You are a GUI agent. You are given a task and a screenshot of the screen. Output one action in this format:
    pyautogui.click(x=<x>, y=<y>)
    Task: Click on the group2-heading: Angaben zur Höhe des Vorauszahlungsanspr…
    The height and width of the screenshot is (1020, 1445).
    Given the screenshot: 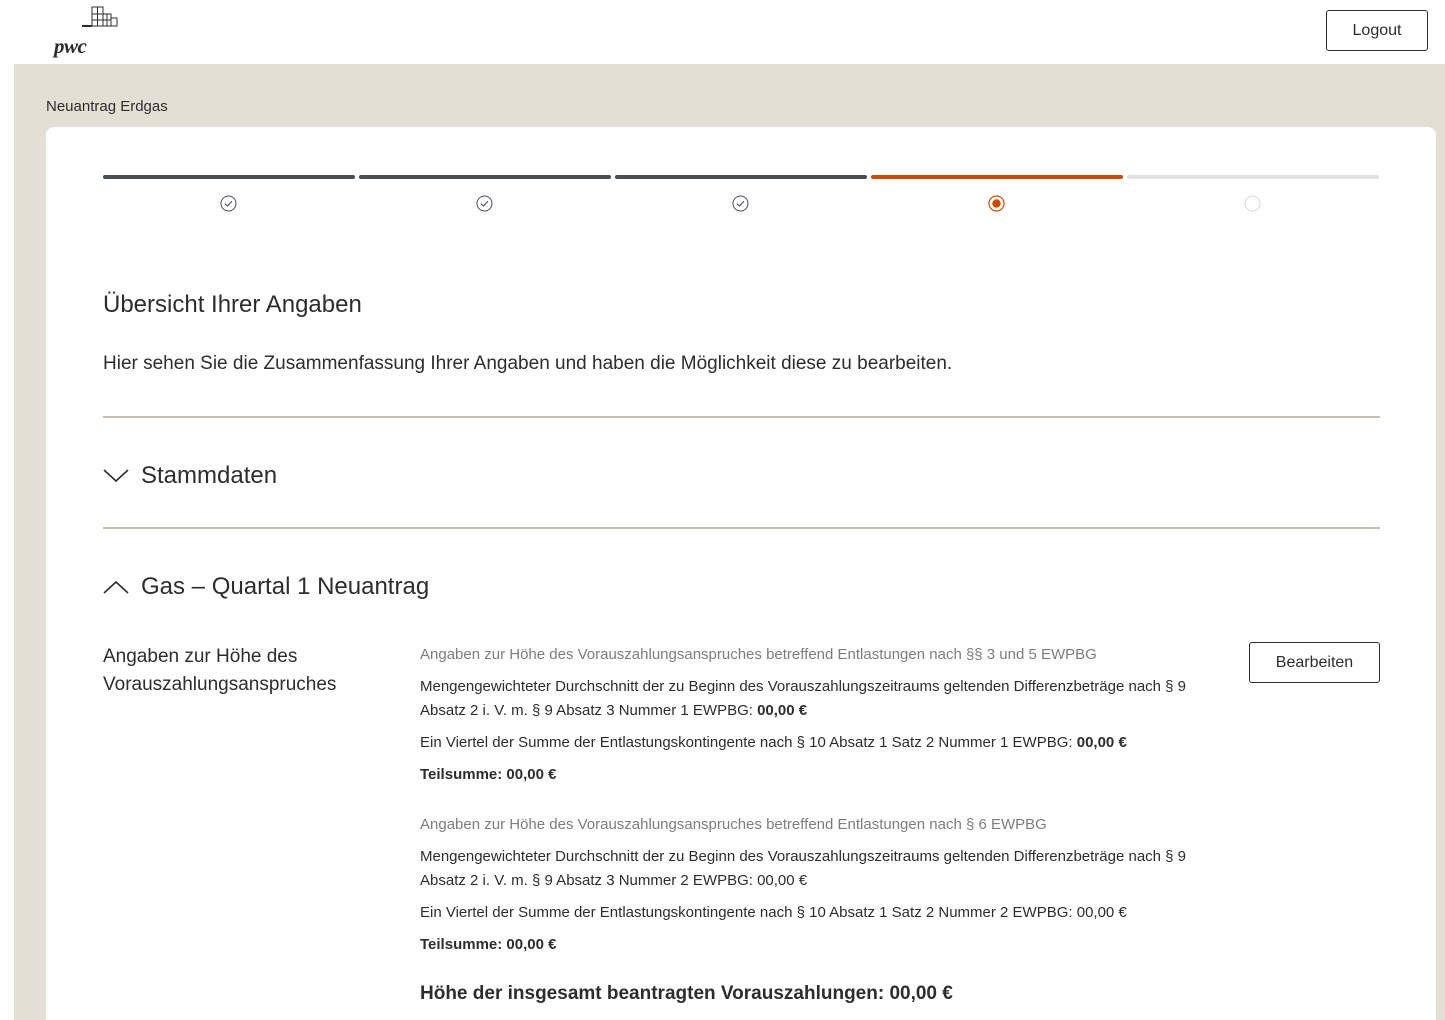 What is the action you would take?
    pyautogui.click(x=733, y=824)
    